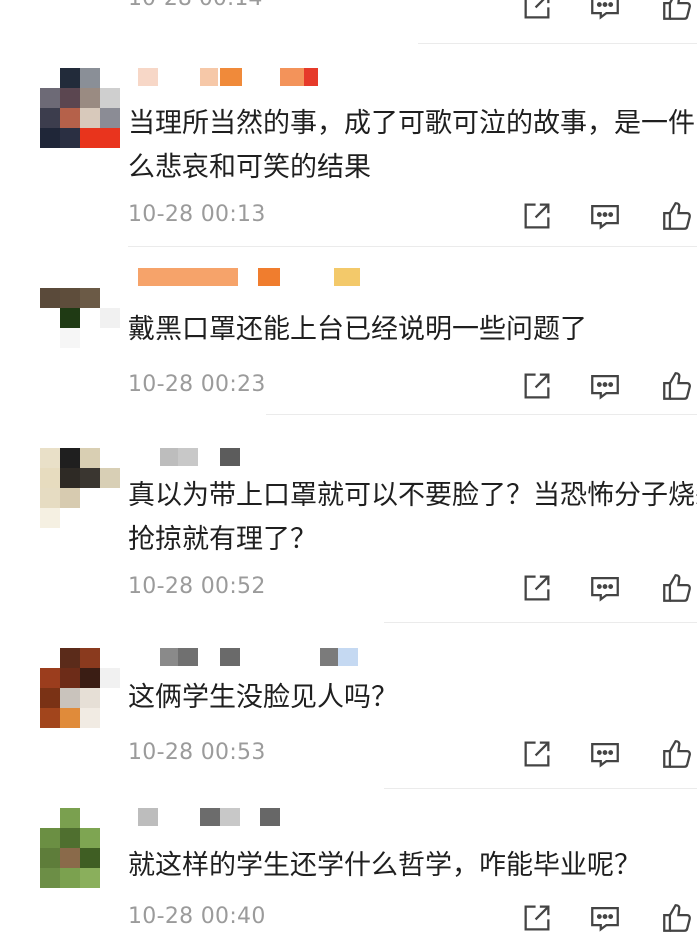 This screenshot has height=944, width=697. What do you see at coordinates (197, 752) in the screenshot?
I see `comment-time: 10-28 00:53` at bounding box center [197, 752].